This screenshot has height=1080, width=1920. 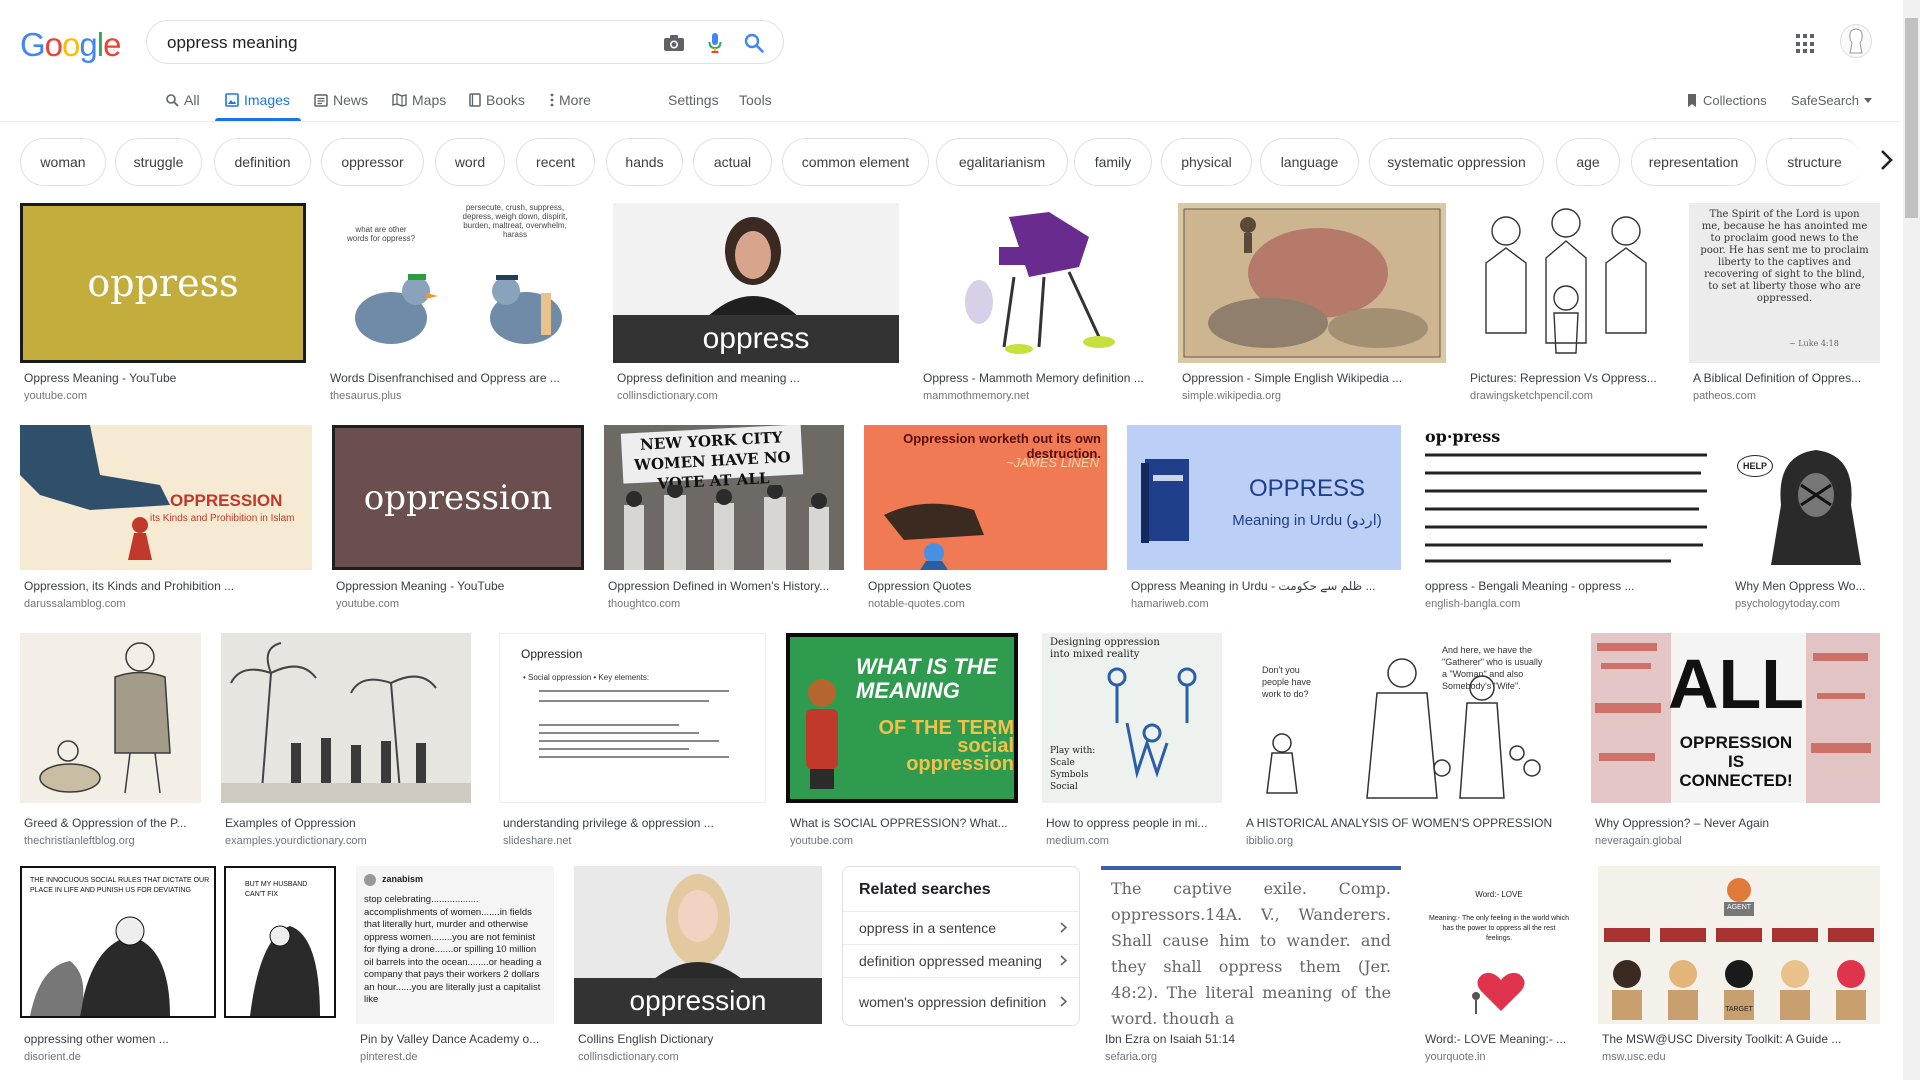 What do you see at coordinates (1814, 343) in the screenshot?
I see `thumbnail-text: ~ Luke 4:18` at bounding box center [1814, 343].